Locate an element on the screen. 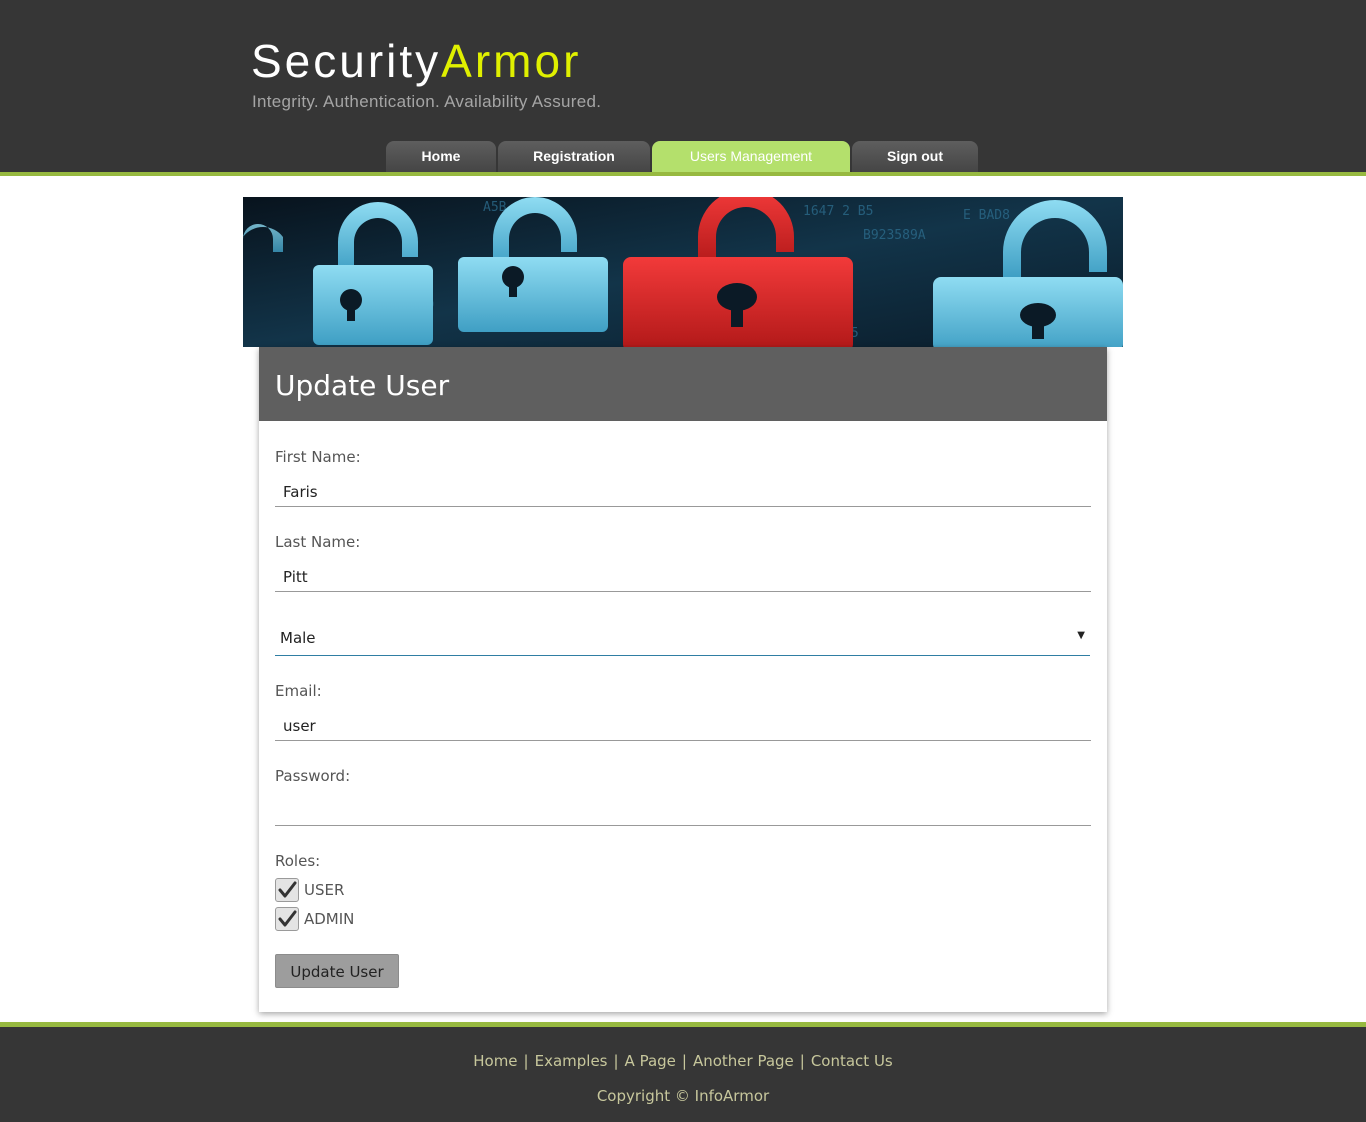 This screenshot has width=1366, height=1122. footer-link-home: Home is located at coordinates (495, 1061).